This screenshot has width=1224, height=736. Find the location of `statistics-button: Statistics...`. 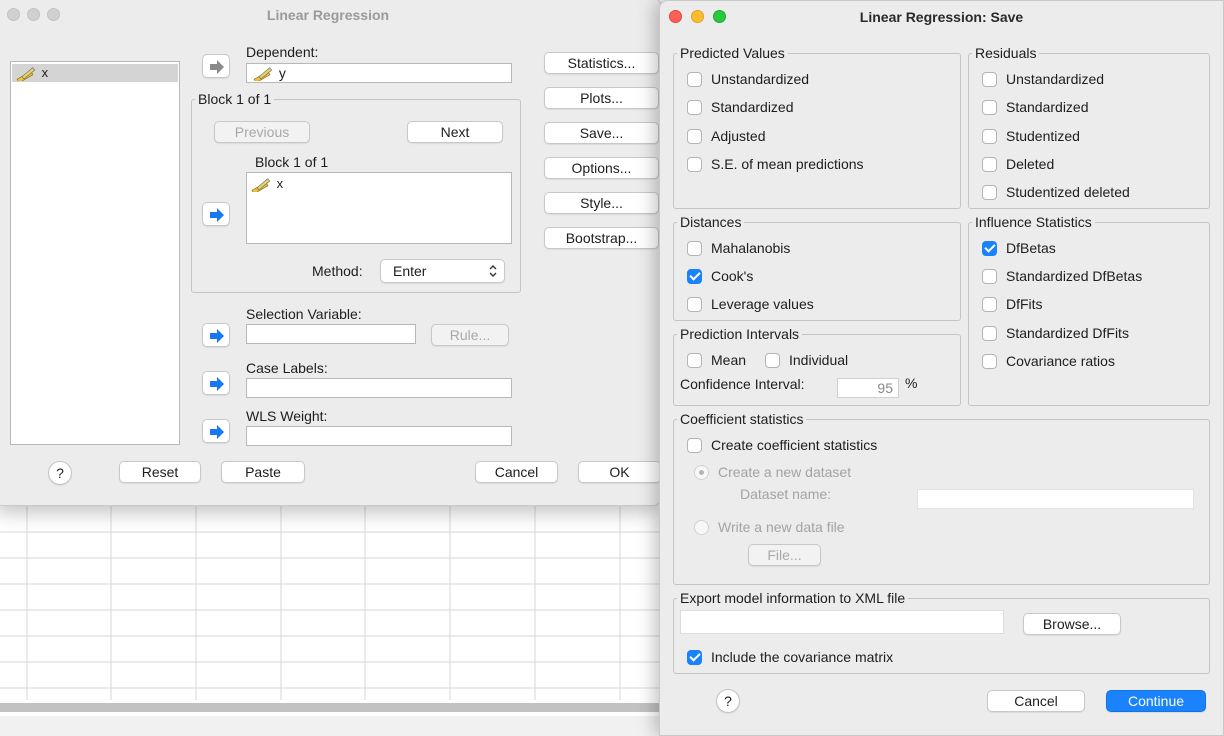

statistics-button: Statistics... is located at coordinates (601, 63).